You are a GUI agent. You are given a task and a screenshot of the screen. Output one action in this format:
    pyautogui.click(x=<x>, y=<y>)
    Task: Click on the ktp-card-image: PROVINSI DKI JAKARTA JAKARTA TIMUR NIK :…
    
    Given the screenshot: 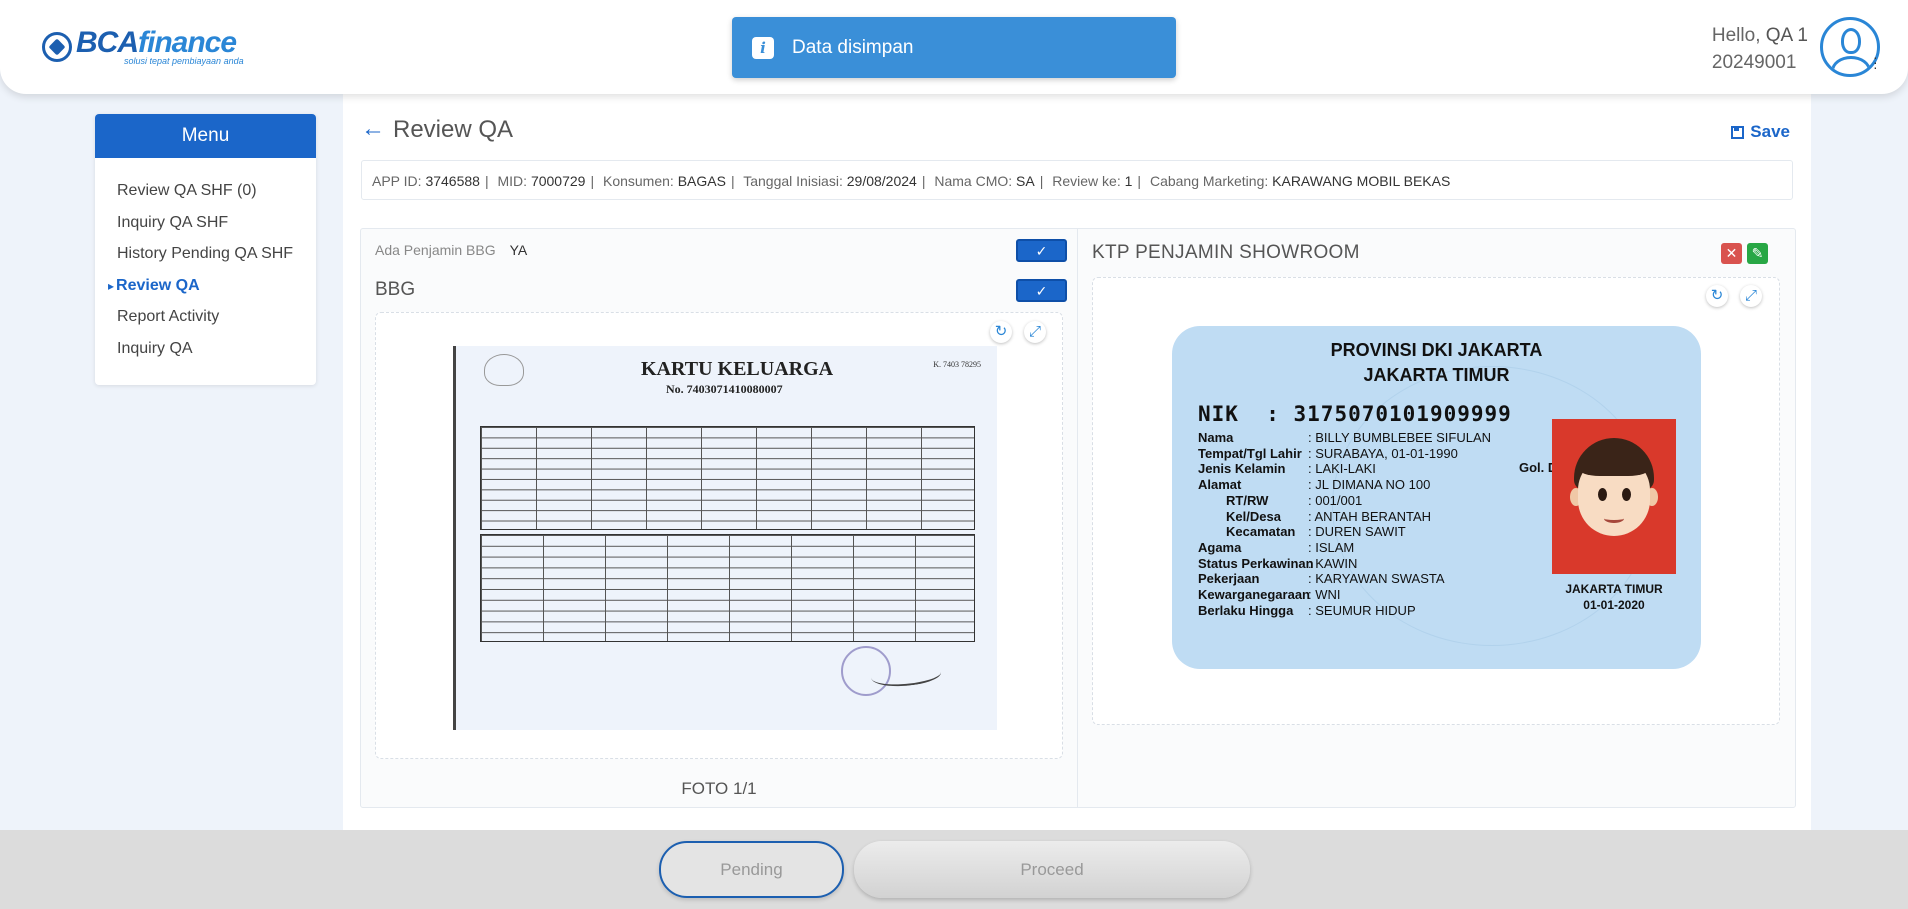 What is the action you would take?
    pyautogui.click(x=1436, y=497)
    